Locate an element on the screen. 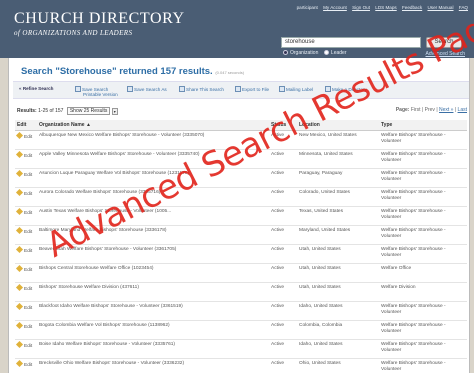  location-cell: Colombia, Colombia is located at coordinates (338, 330).